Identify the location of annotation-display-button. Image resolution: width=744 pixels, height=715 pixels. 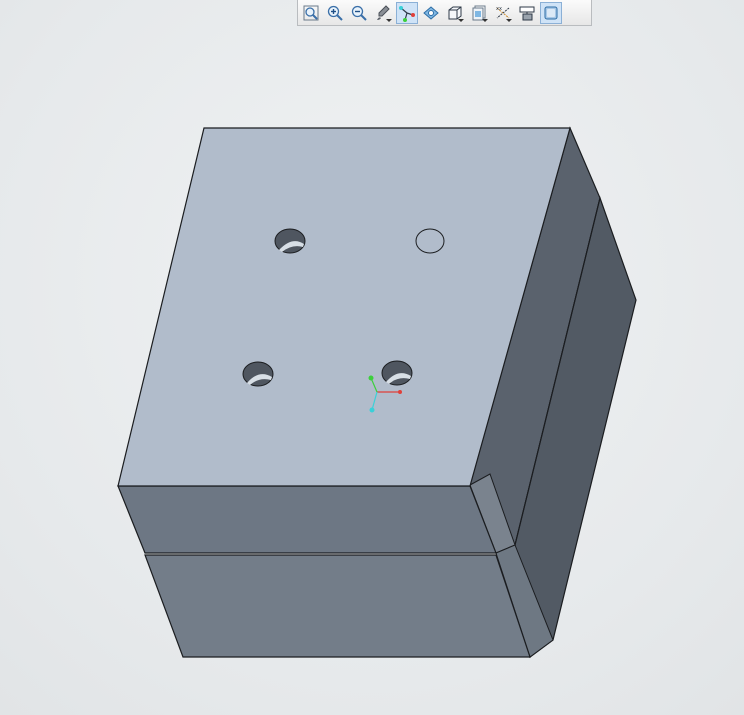
(527, 13).